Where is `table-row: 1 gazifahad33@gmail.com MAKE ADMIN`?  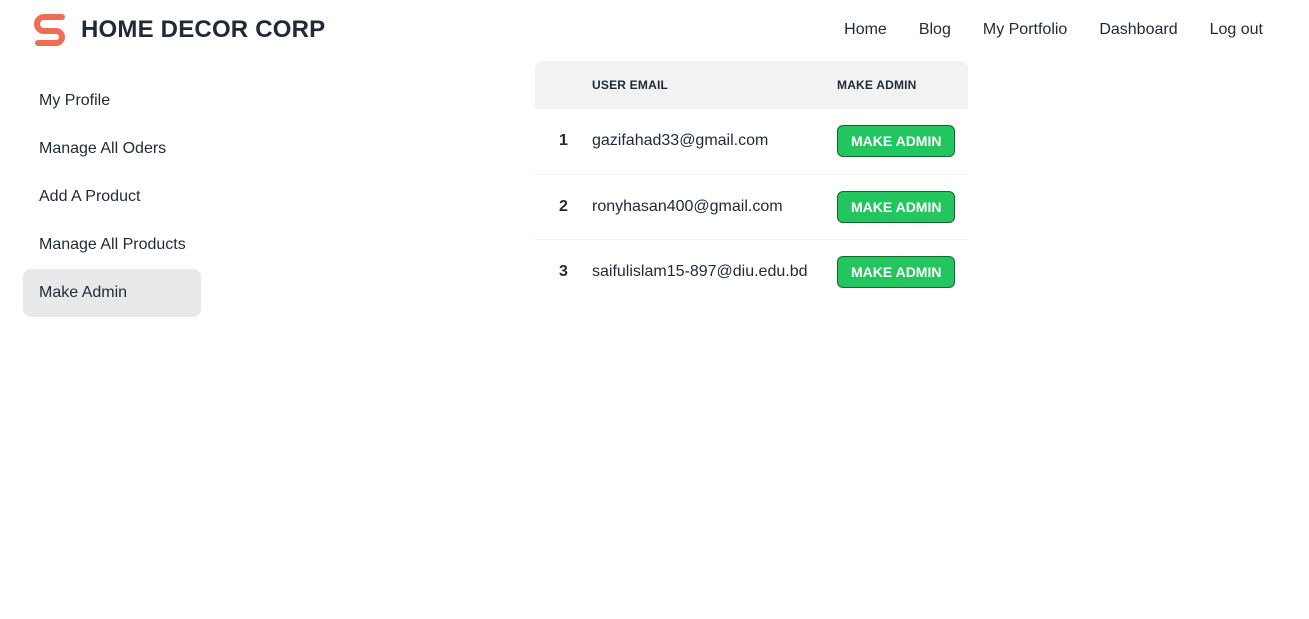 table-row: 1 gazifahad33@gmail.com MAKE ADMIN is located at coordinates (751, 141).